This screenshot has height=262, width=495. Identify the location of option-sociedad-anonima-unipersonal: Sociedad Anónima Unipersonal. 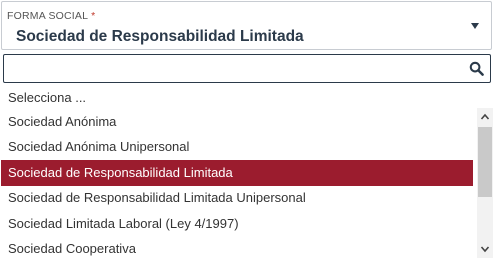
(237, 147).